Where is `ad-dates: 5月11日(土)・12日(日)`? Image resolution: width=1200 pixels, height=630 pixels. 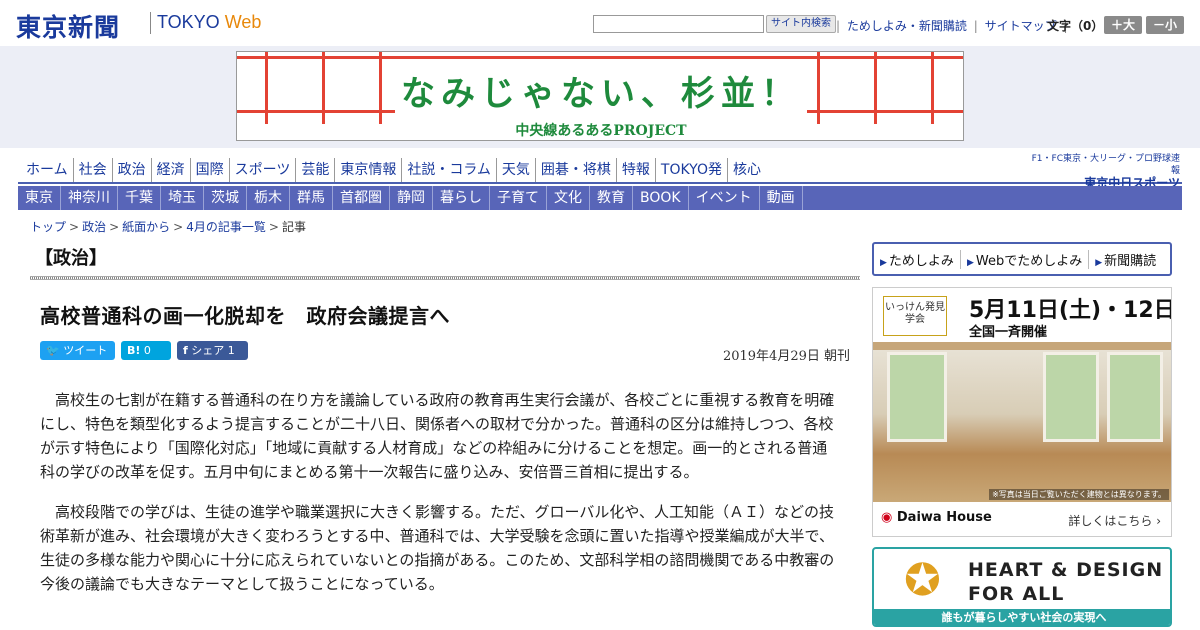
ad-dates: 5月11日(土)・12日(日) is located at coordinates (1070, 310).